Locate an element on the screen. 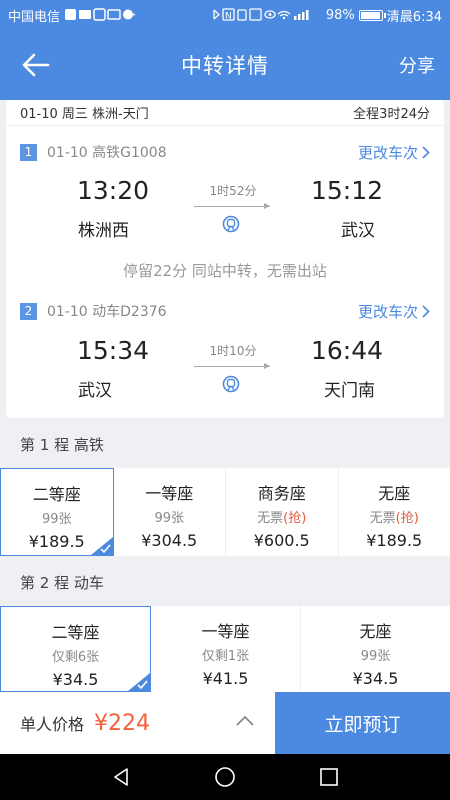 The width and height of the screenshot is (450, 800). carrier-name: 中国电信 is located at coordinates (34, 17).